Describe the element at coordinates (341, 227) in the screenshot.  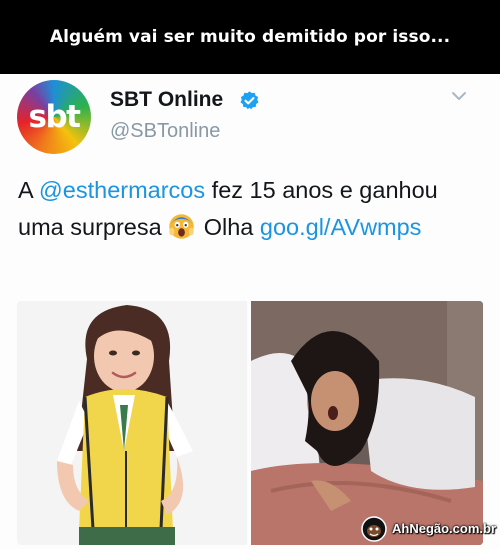
I see `short-url-link: goo.gl/AVwmps` at that location.